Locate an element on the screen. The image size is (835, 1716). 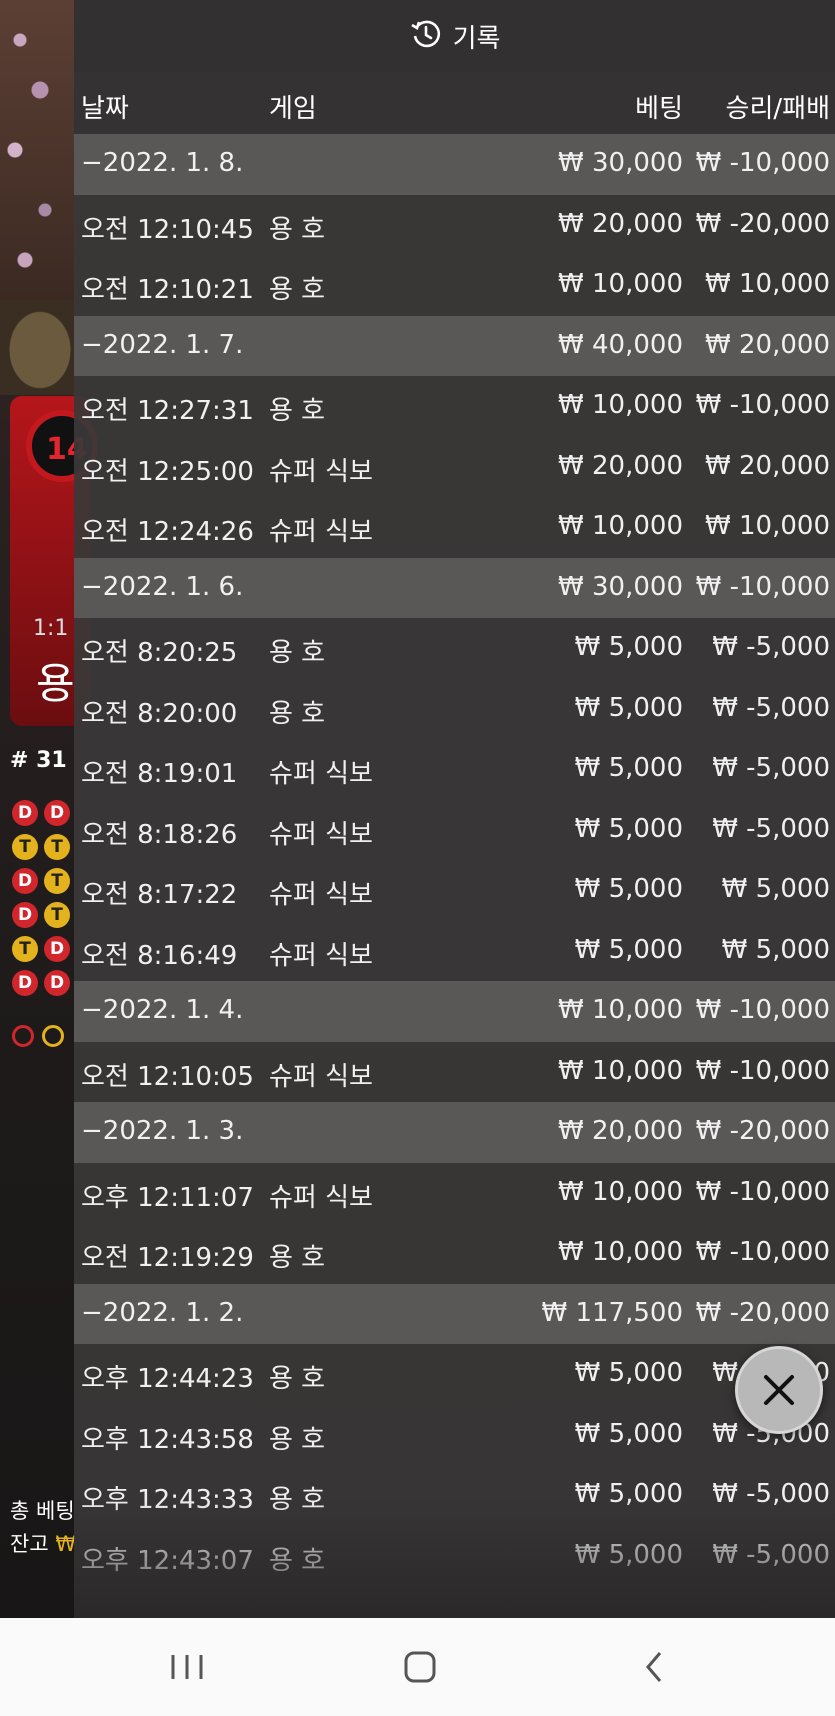
row-date: 오후 12:11:07 is located at coordinates (167, 1197).